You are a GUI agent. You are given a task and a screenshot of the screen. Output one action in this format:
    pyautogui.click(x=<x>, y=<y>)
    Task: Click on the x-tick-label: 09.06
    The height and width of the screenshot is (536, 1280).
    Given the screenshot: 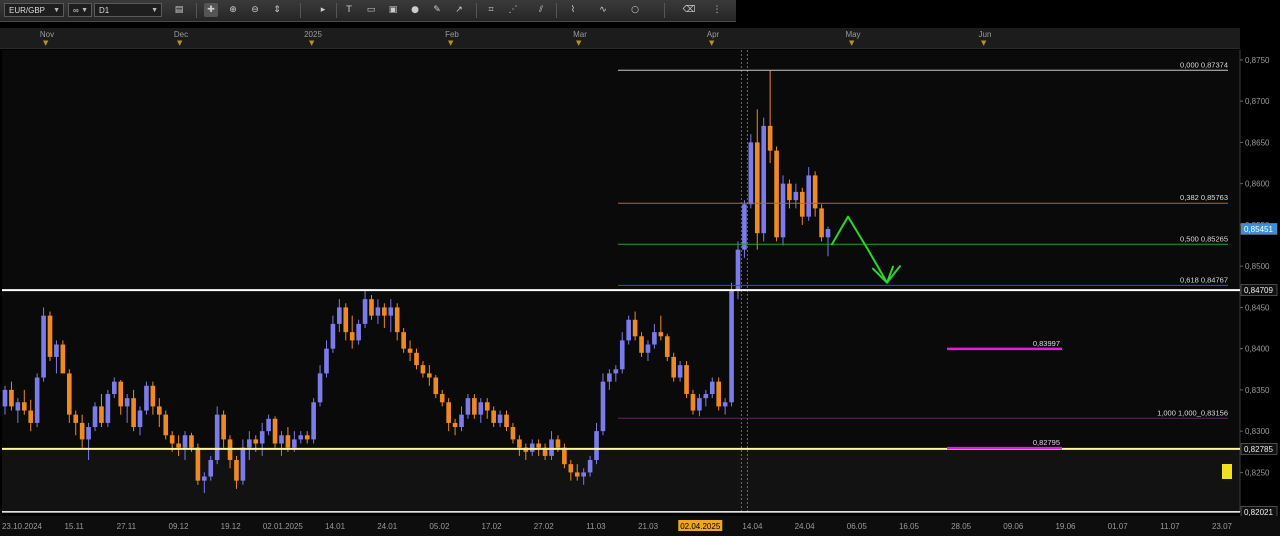 What is the action you would take?
    pyautogui.click(x=1013, y=526)
    